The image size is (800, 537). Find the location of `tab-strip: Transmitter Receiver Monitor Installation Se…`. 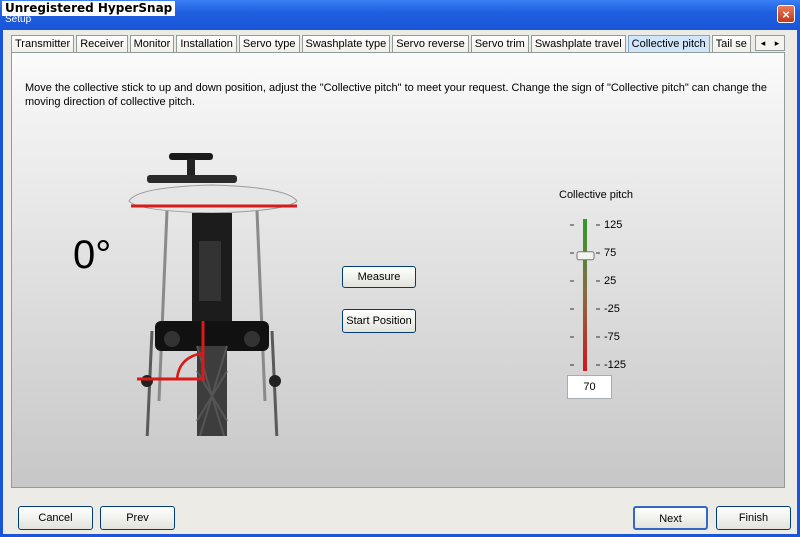

tab-strip: Transmitter Receiver Monitor Installation Se… is located at coordinates (385, 44).